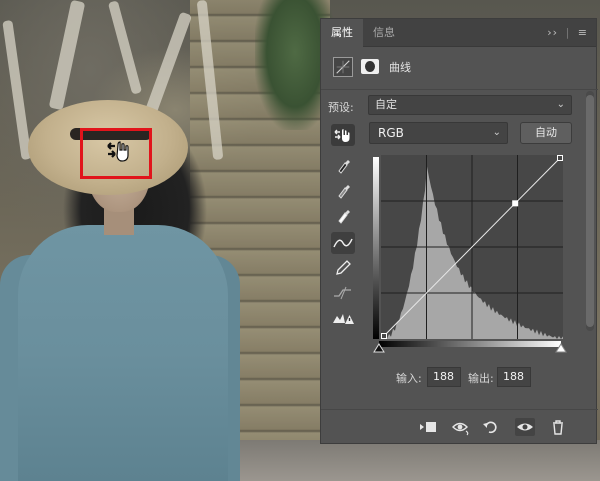 Image resolution: width=600 pixels, height=481 pixels. I want to click on preset-dropdown: 自定 ⌄, so click(470, 105).